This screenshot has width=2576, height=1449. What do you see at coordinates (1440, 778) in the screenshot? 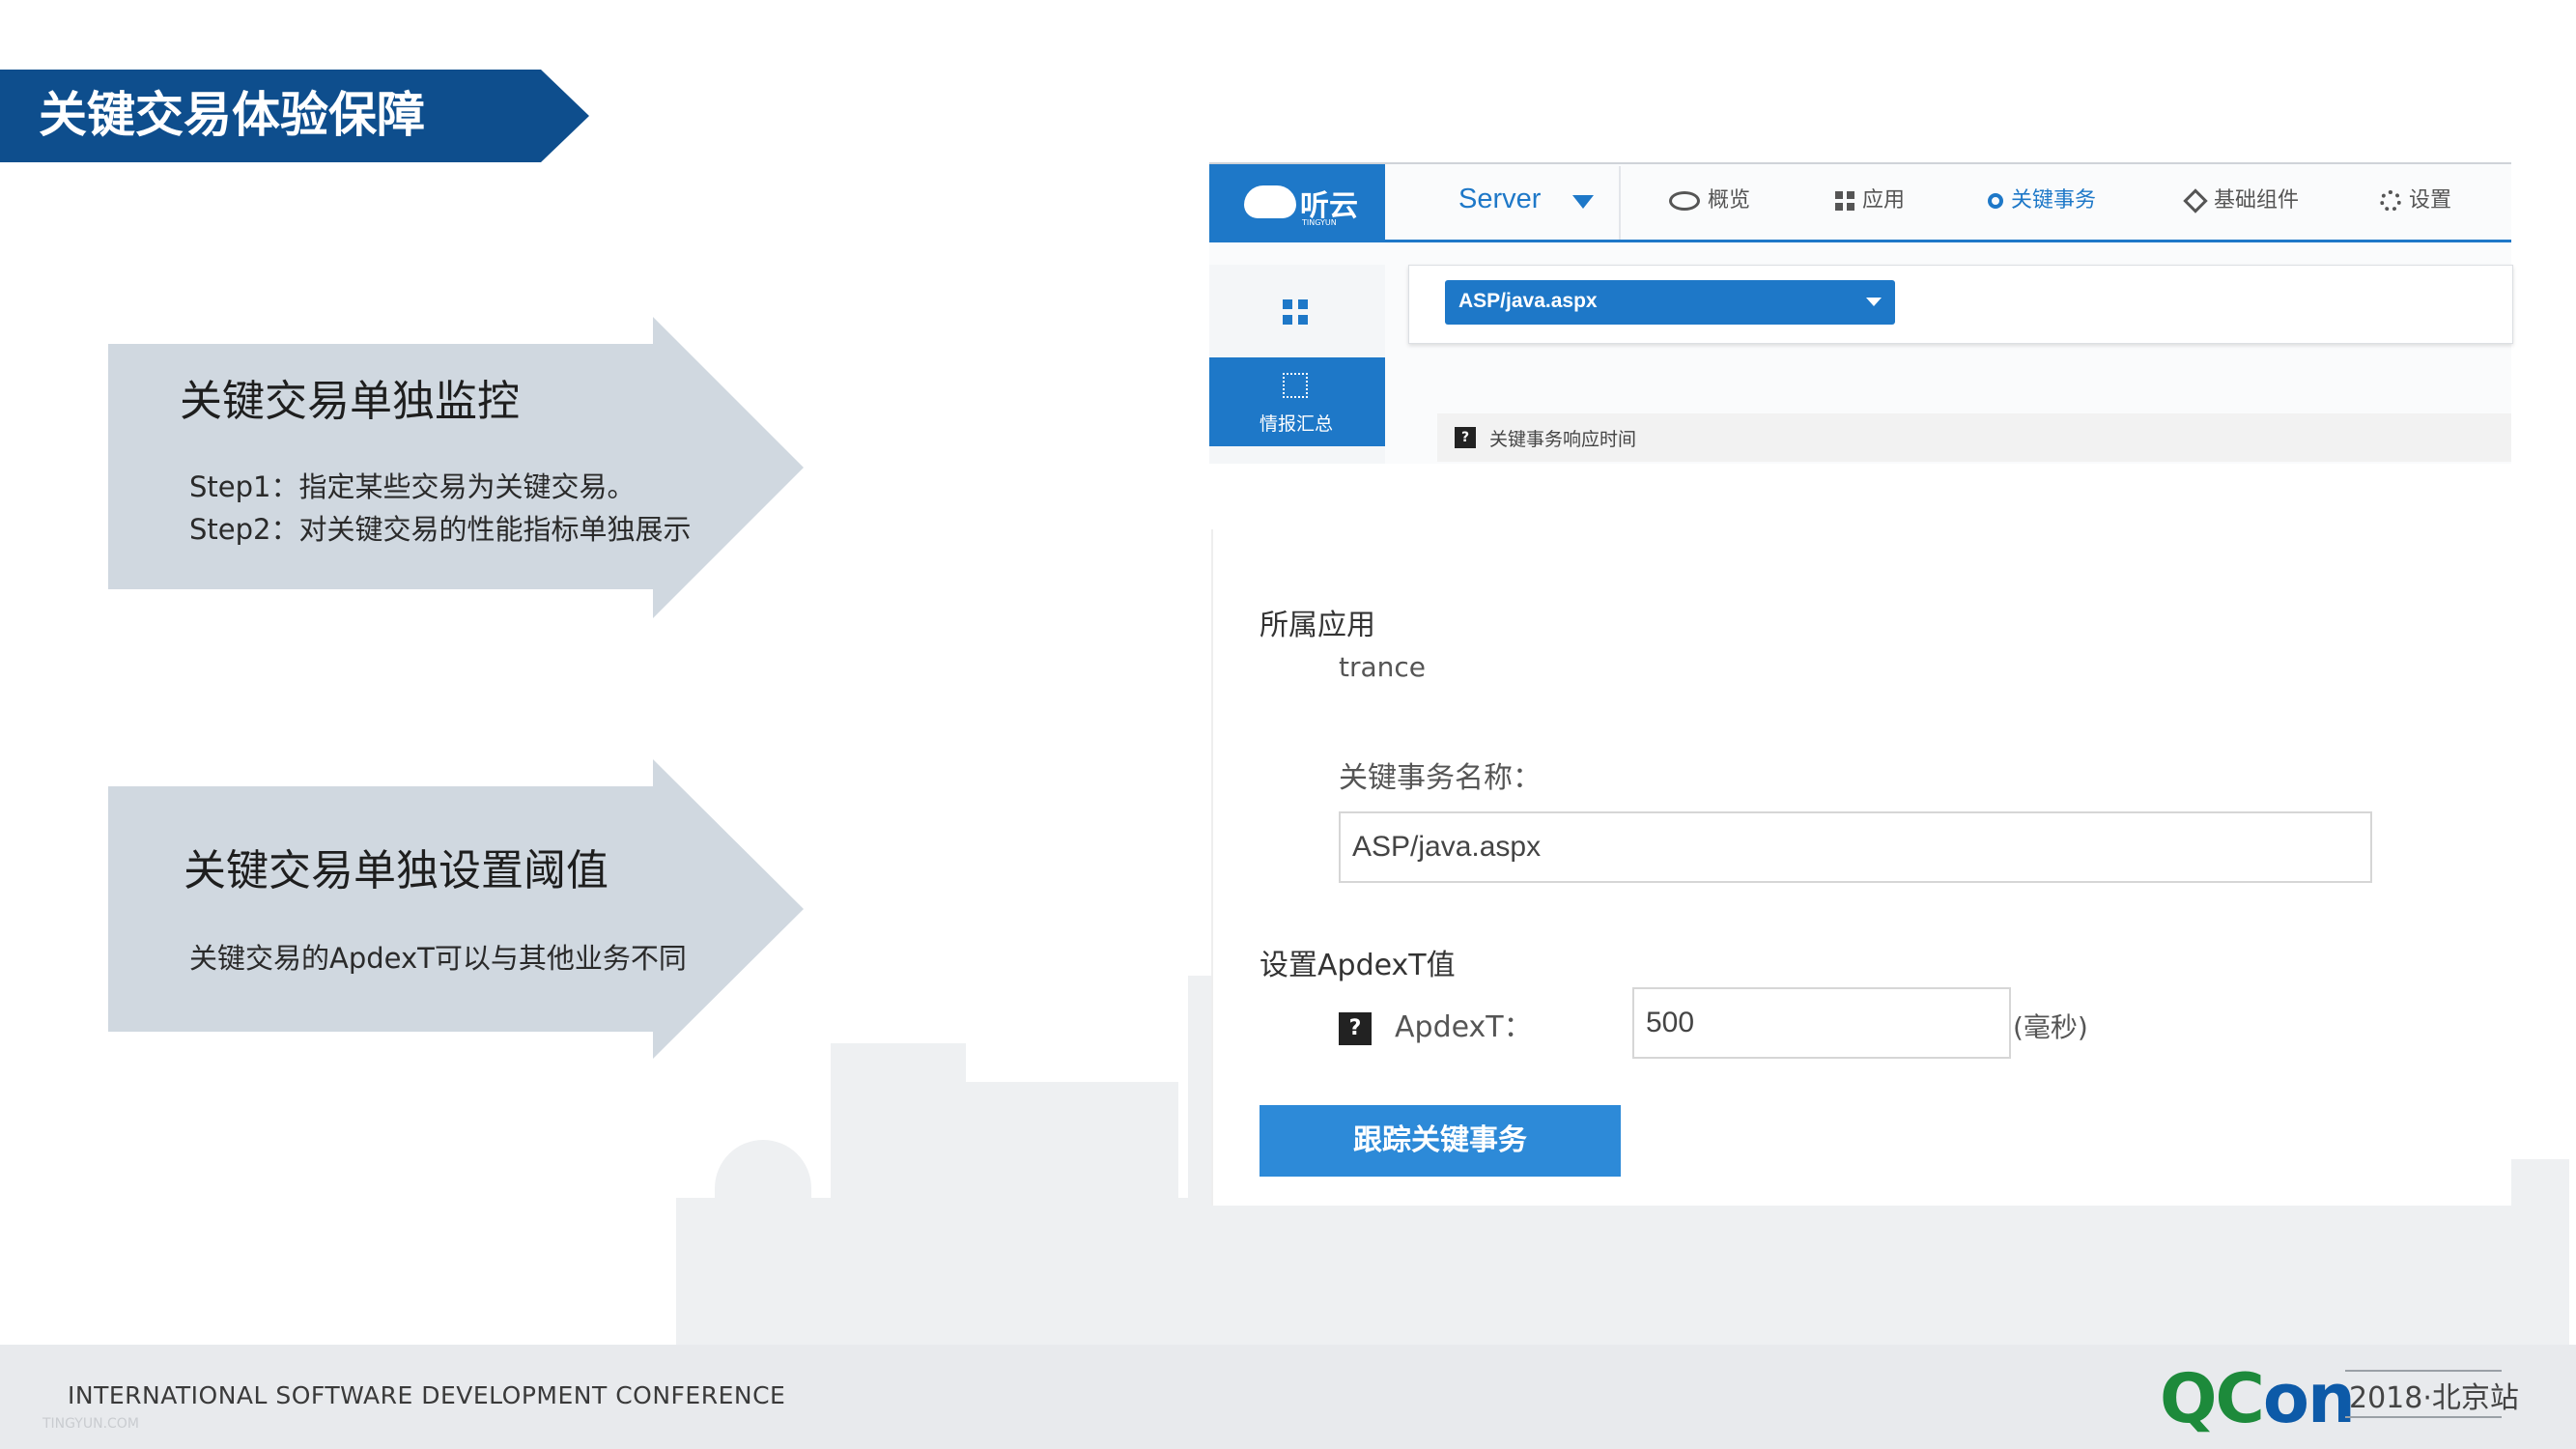
I see `name-field-label: 关键事务名称：` at bounding box center [1440, 778].